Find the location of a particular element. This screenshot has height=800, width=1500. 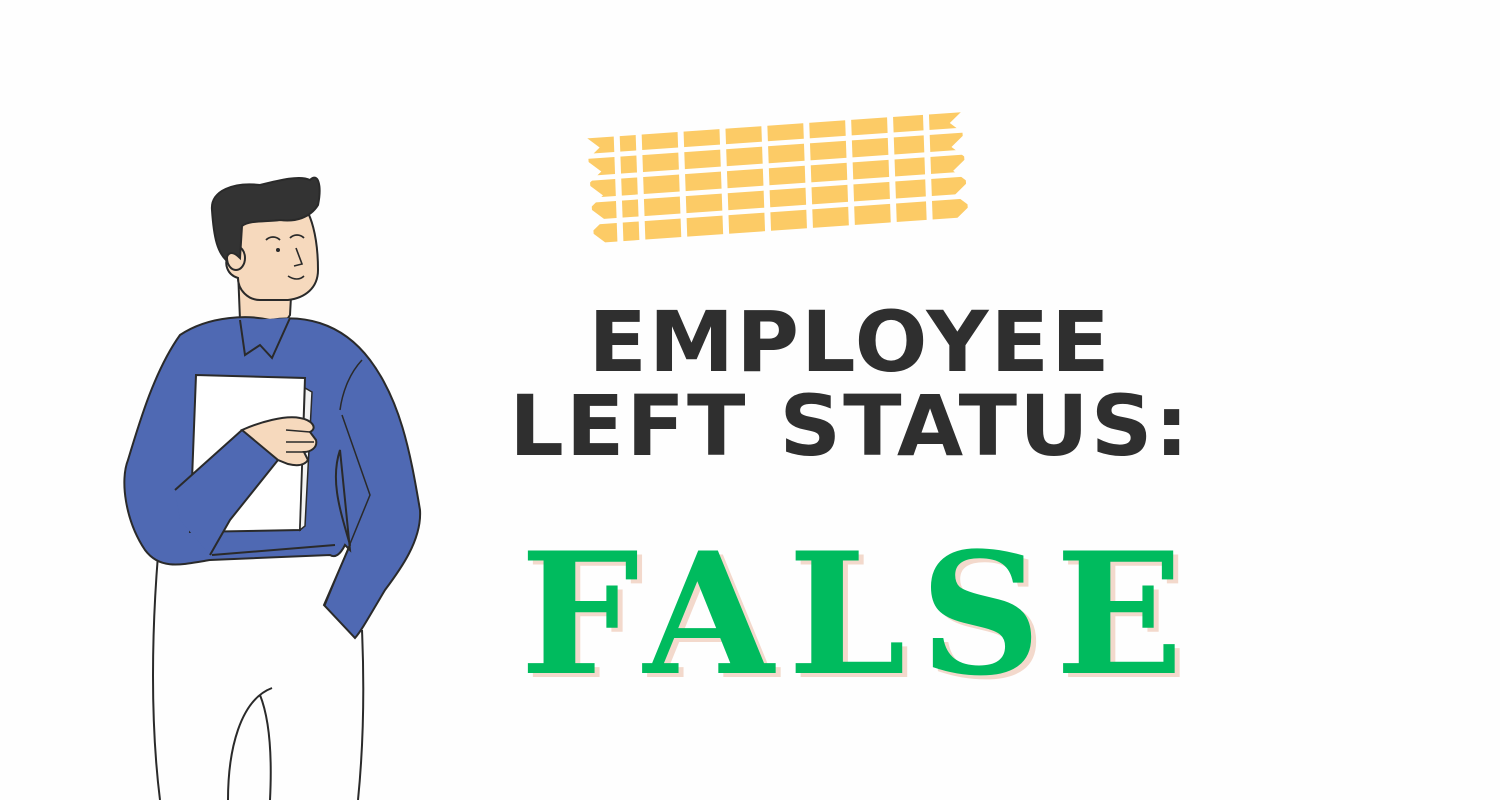

tape-decoration is located at coordinates (779, 176).